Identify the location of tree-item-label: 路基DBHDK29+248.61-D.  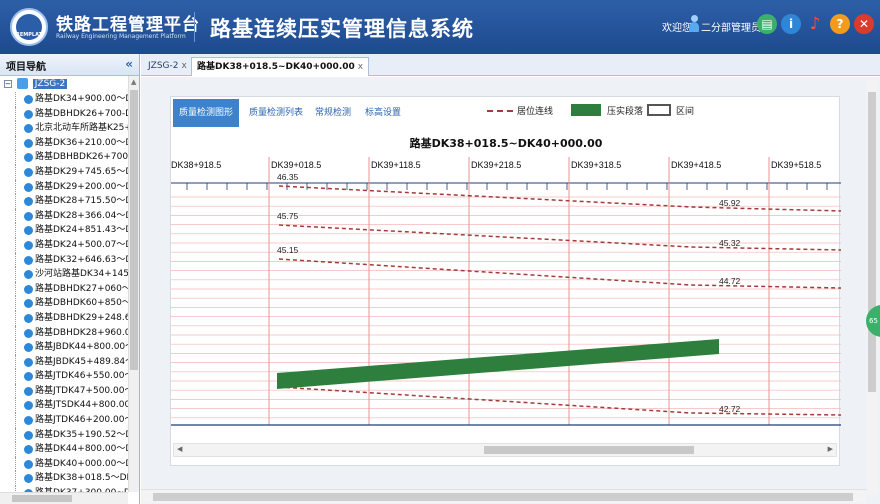
(75, 318).